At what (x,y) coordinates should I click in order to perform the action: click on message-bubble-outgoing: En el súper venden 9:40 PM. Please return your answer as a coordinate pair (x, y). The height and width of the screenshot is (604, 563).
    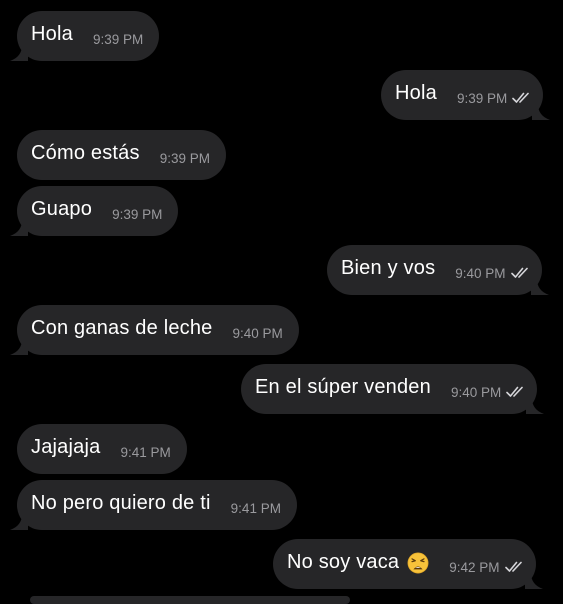
    Looking at the image, I should click on (393, 389).